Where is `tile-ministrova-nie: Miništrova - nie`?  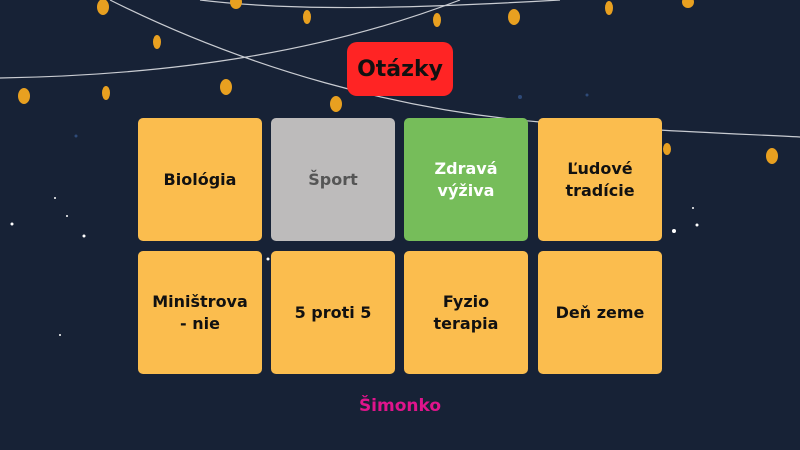
tile-ministrova-nie: Miništrova - nie is located at coordinates (200, 312).